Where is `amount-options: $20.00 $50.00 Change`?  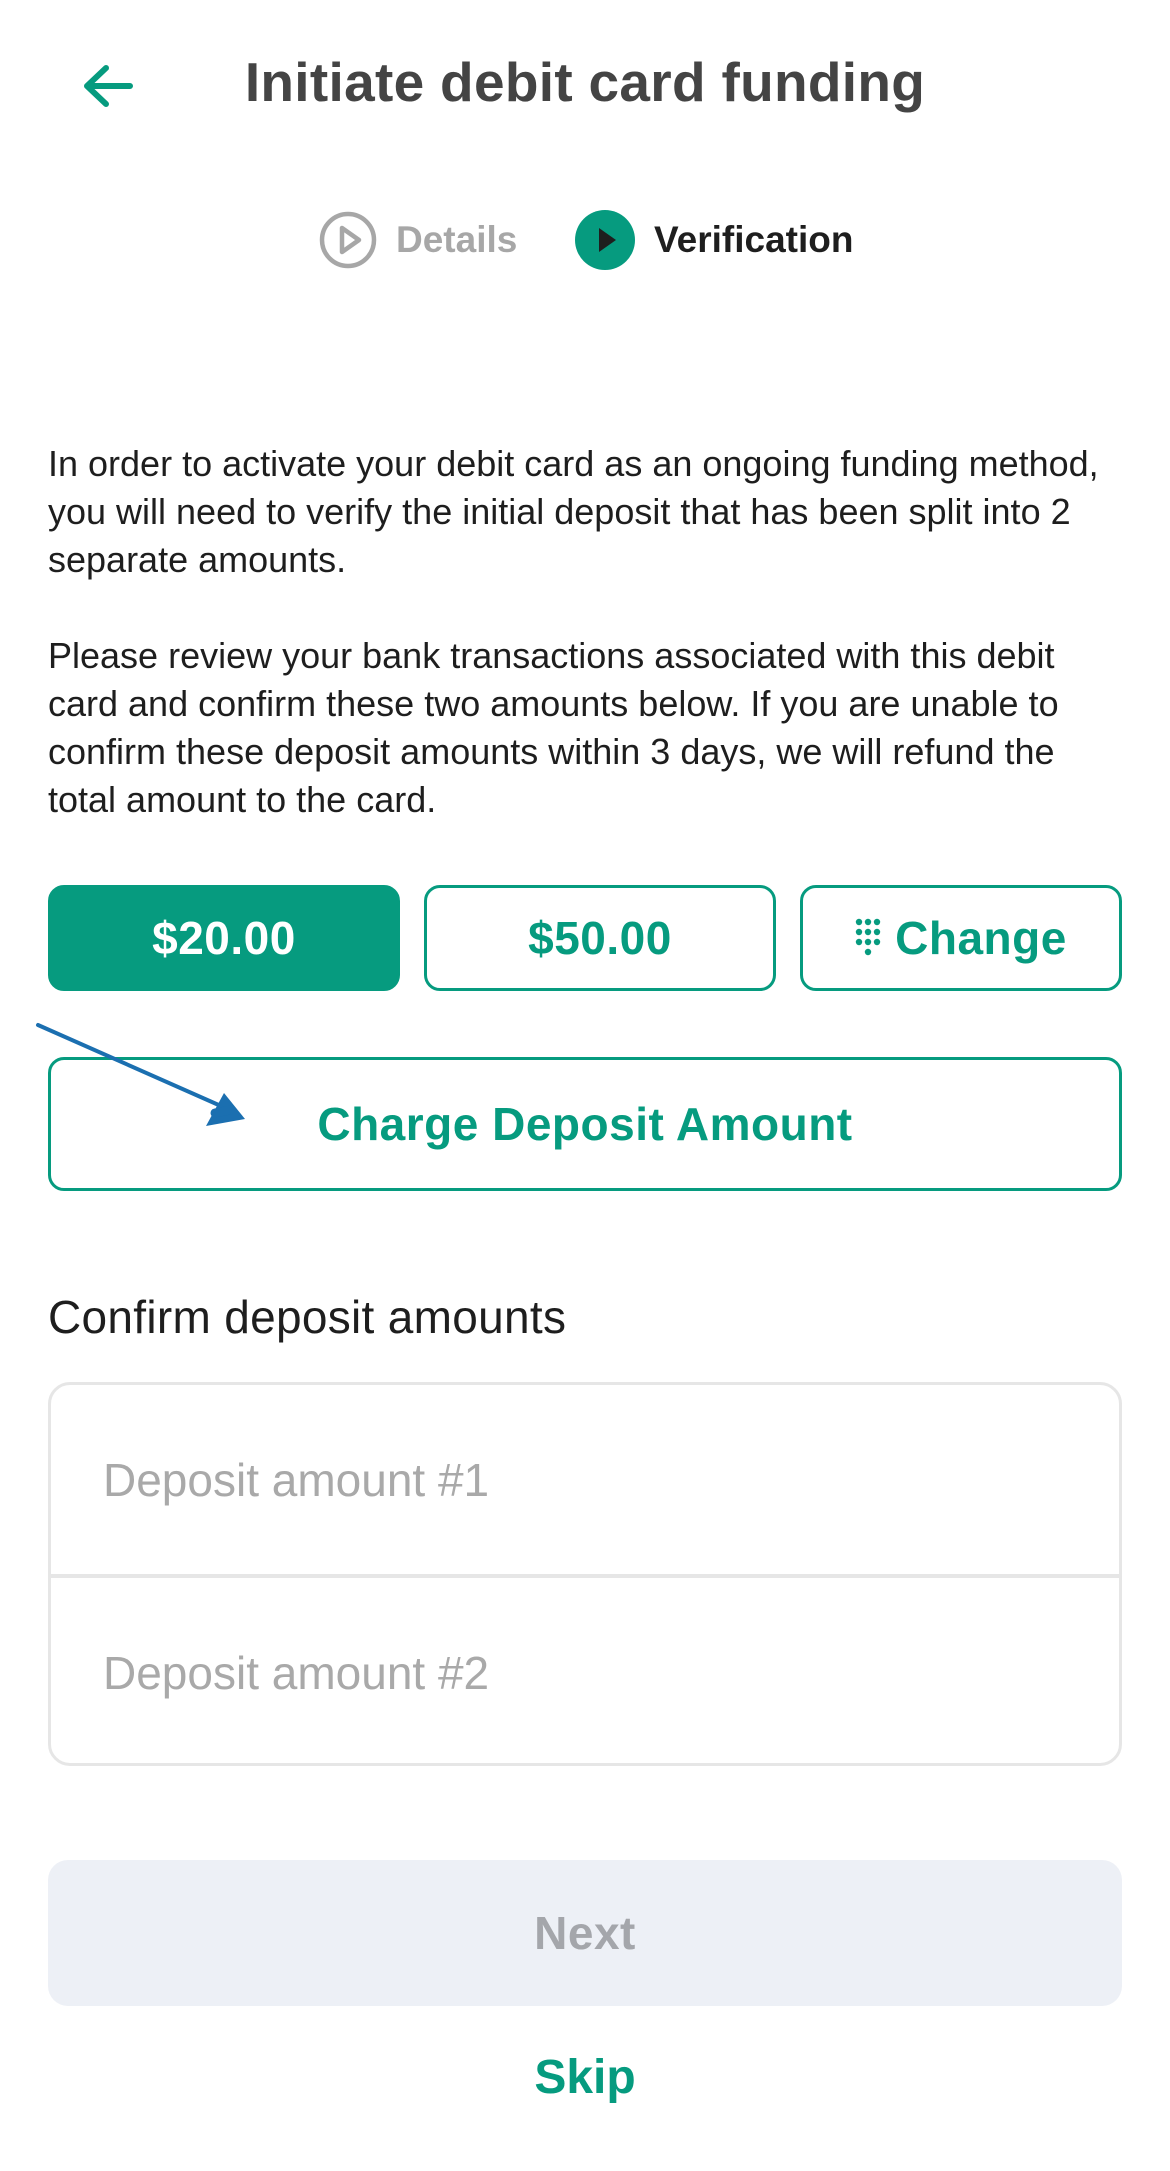
amount-options: $20.00 $50.00 Change is located at coordinates (585, 941).